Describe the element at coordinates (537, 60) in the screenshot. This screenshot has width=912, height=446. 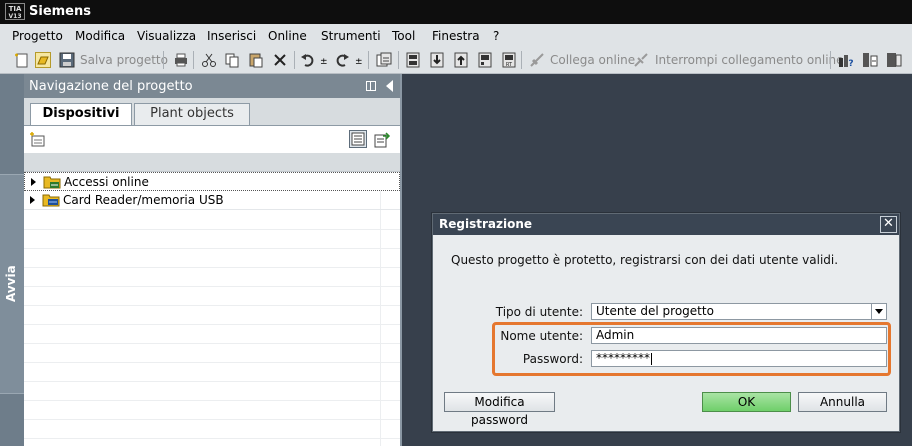
I see `go-online-icon` at that location.